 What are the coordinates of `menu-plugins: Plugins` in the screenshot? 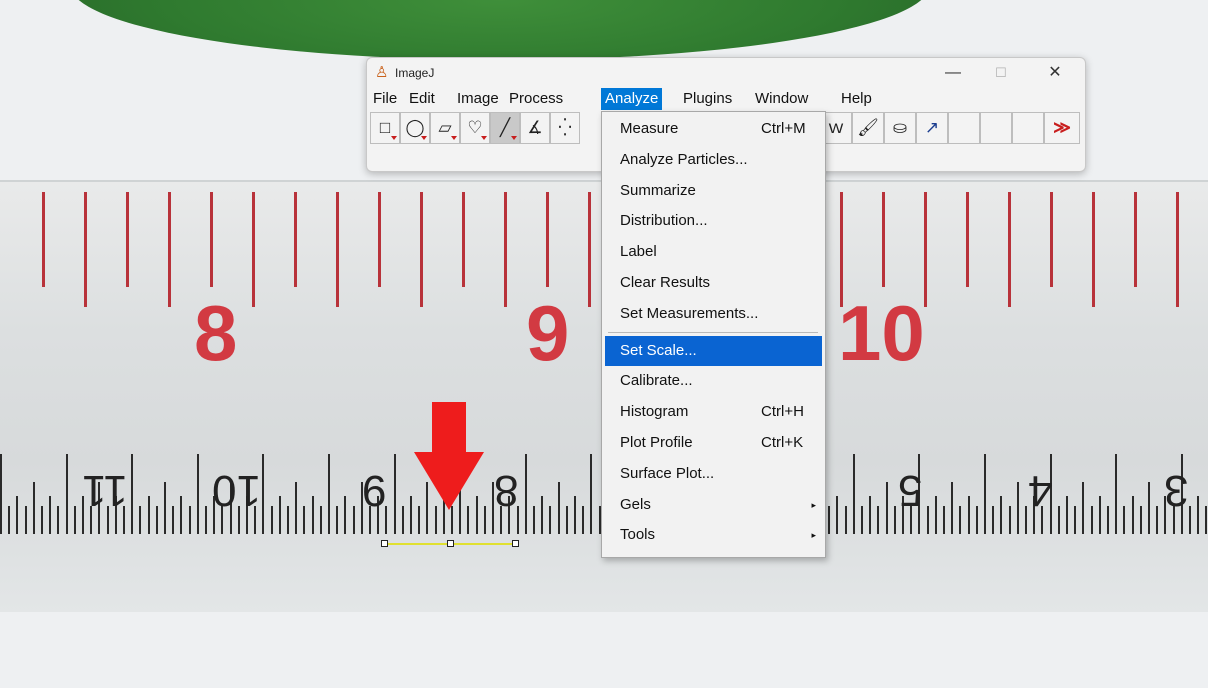 It's located at (707, 99).